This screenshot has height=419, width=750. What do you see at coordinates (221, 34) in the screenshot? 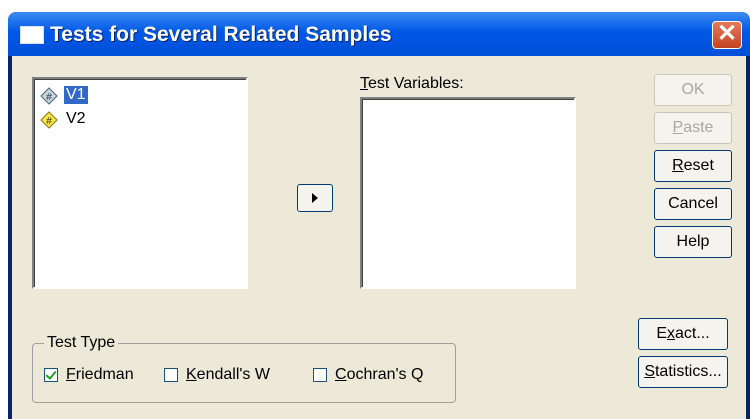
I see `window-title: Tests for Several Related Samples` at bounding box center [221, 34].